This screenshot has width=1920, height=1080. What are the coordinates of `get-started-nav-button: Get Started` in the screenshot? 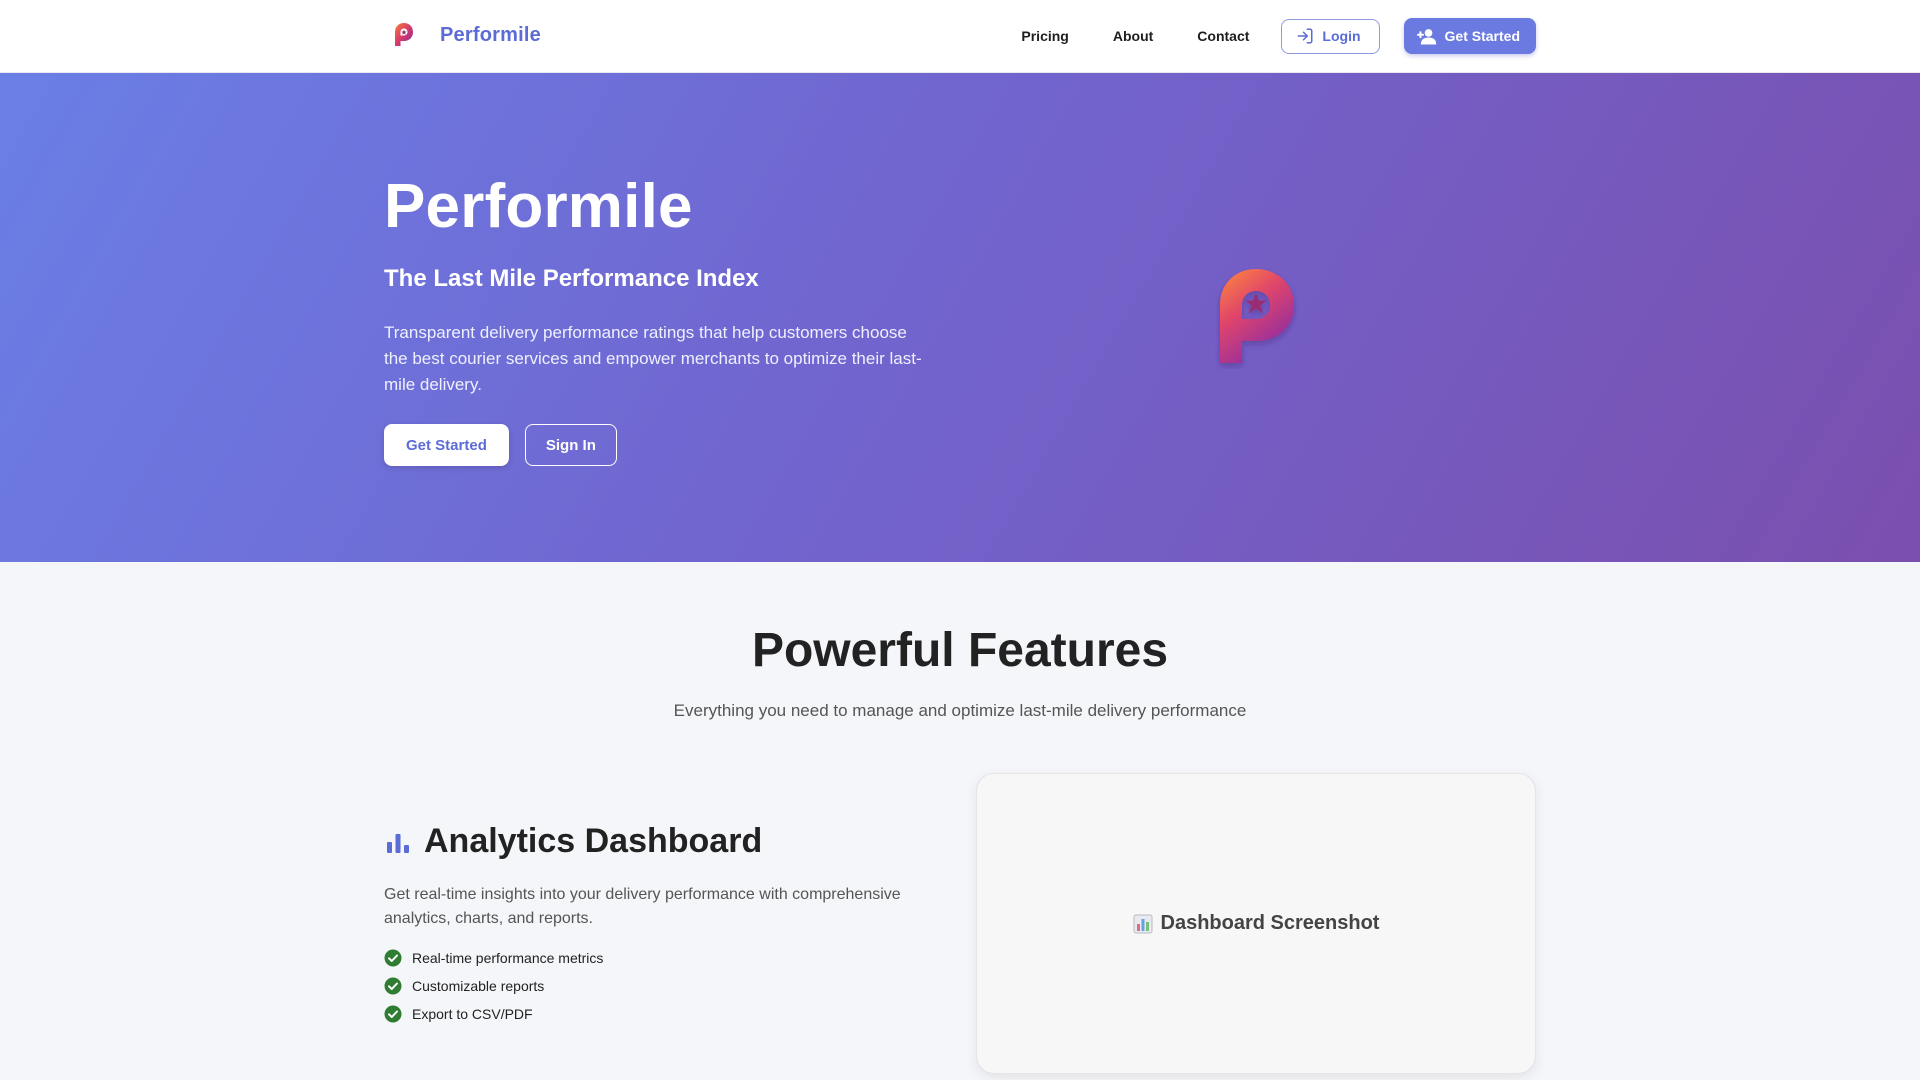 It's located at (1469, 36).